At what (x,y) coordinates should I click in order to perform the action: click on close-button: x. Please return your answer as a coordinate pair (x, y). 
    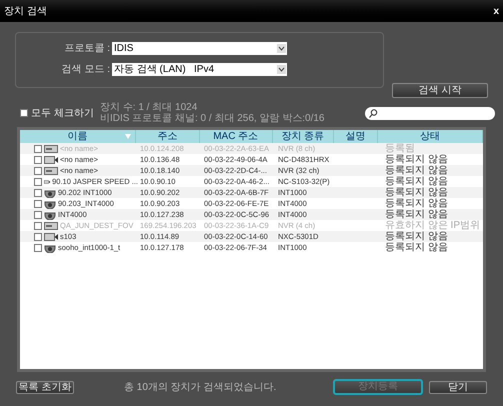
    Looking at the image, I should click on (496, 11).